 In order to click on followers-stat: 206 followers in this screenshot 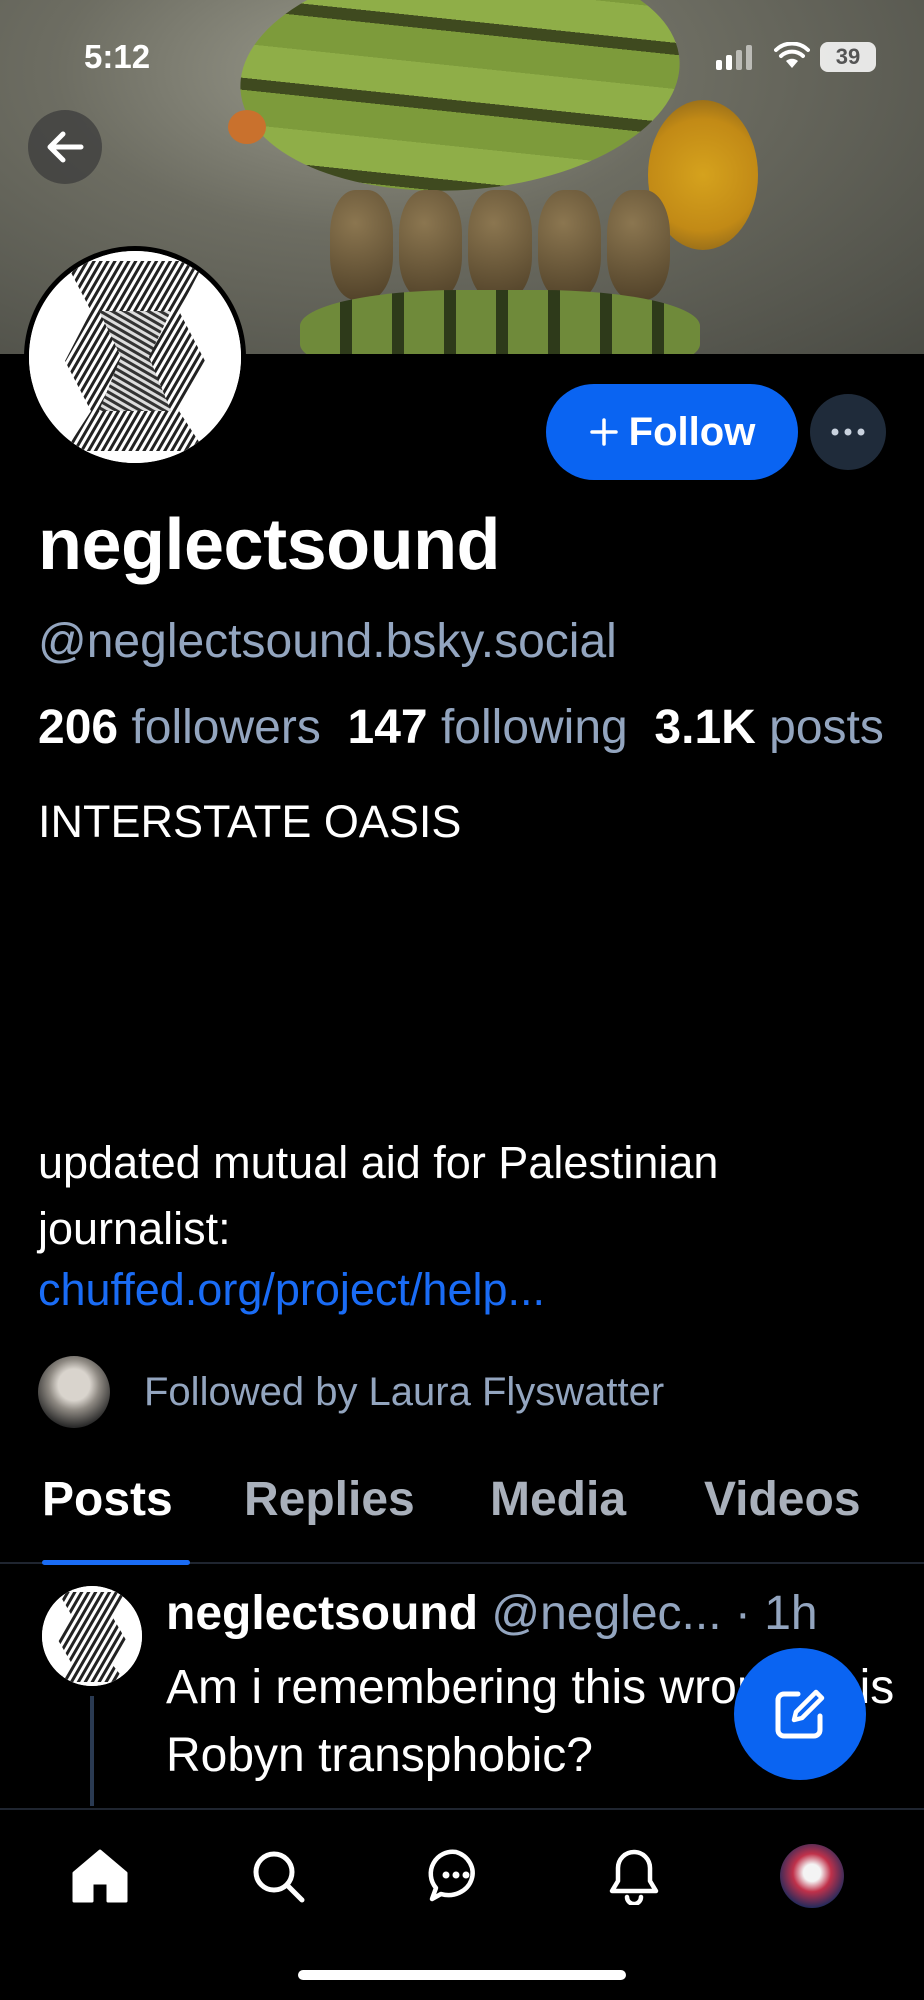, I will do `click(179, 727)`.